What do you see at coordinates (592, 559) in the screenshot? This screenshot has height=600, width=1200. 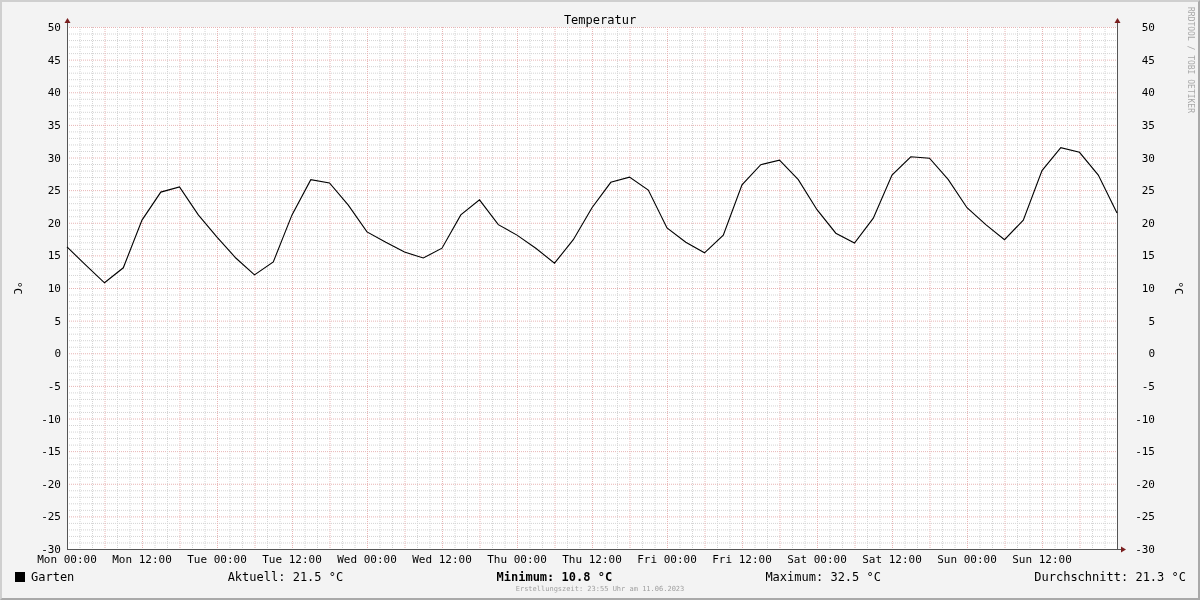 I see `axis-tick-label: Thu 12:00` at bounding box center [592, 559].